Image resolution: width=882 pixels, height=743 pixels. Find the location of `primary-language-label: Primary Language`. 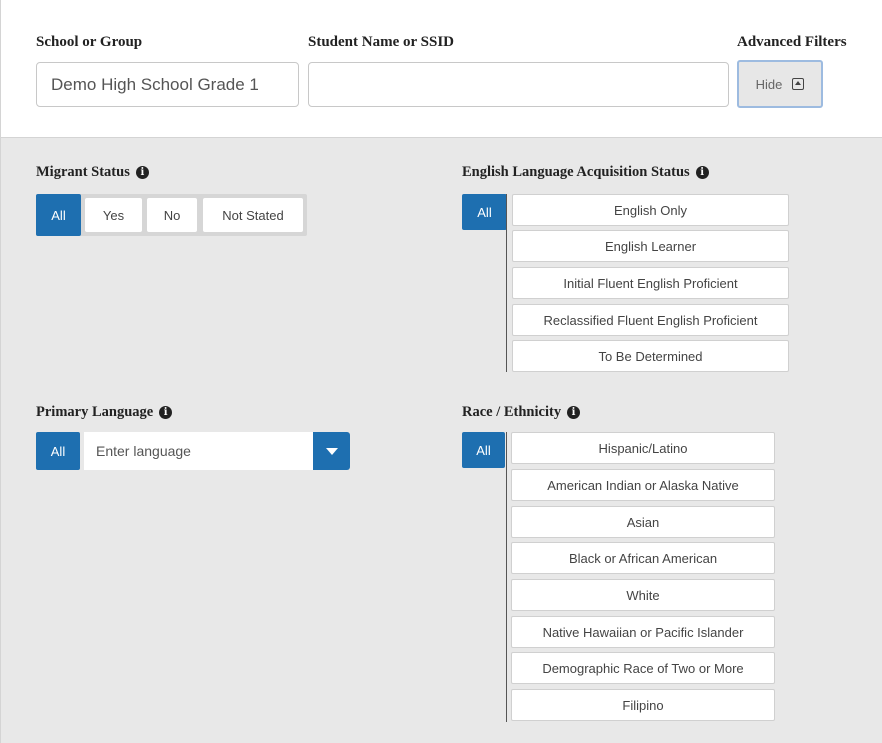

primary-language-label: Primary Language is located at coordinates (95, 412).